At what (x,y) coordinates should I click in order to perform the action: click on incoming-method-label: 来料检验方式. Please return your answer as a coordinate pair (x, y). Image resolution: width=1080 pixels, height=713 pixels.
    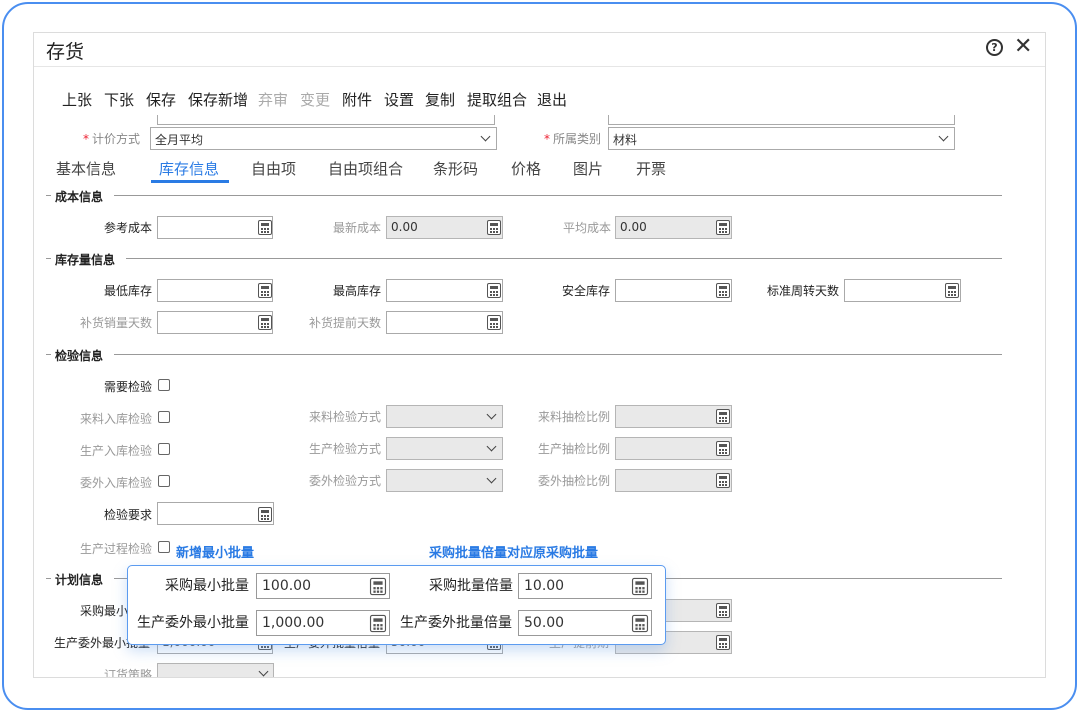
    Looking at the image, I should click on (345, 417).